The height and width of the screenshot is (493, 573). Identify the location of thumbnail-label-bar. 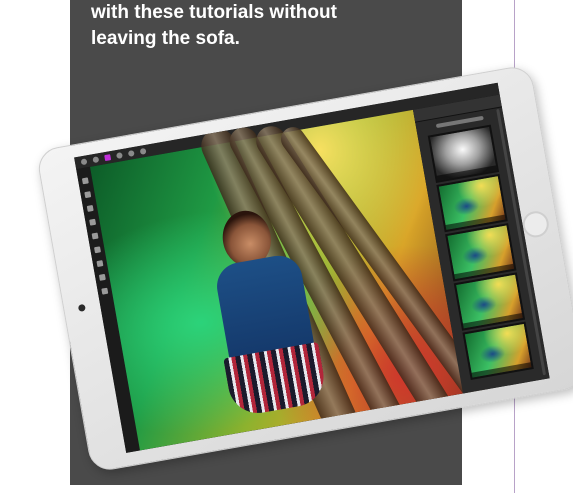
(501, 370).